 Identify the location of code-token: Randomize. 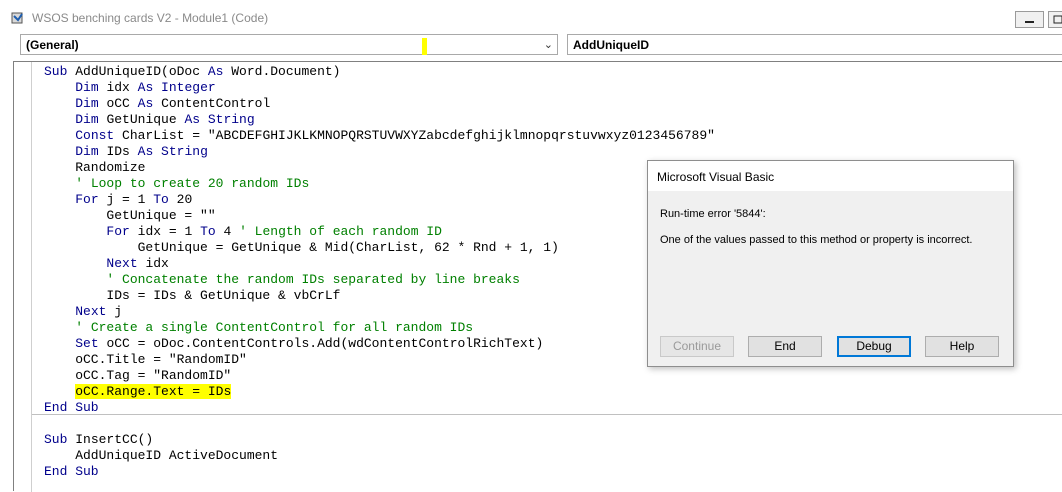
(95, 167).